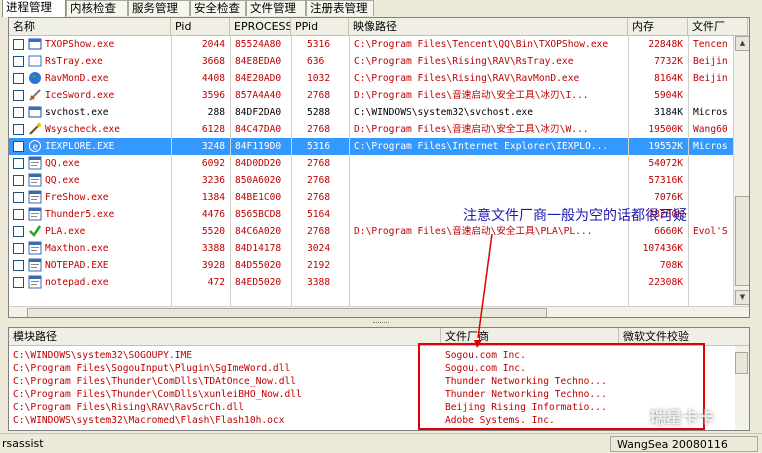 This screenshot has width=762, height=453. What do you see at coordinates (34, 8) in the screenshot?
I see `tab-process: 进程管理` at bounding box center [34, 8].